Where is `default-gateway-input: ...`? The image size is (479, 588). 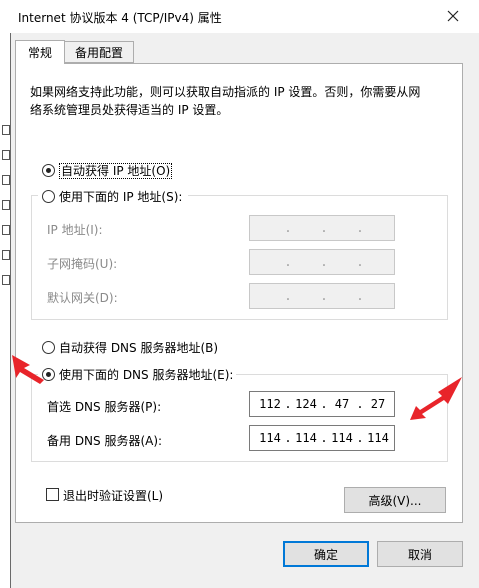
default-gateway-input: ... is located at coordinates (322, 296).